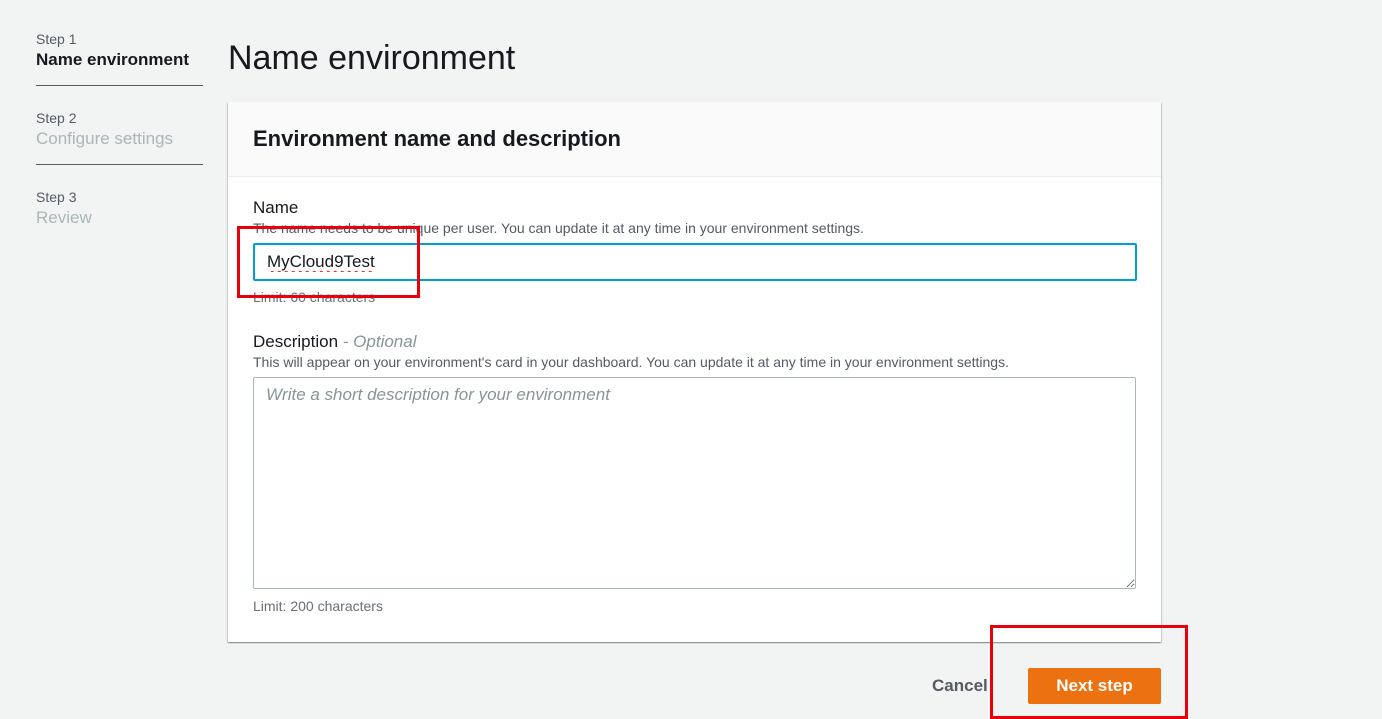  I want to click on next-step-button: Next step, so click(1094, 686).